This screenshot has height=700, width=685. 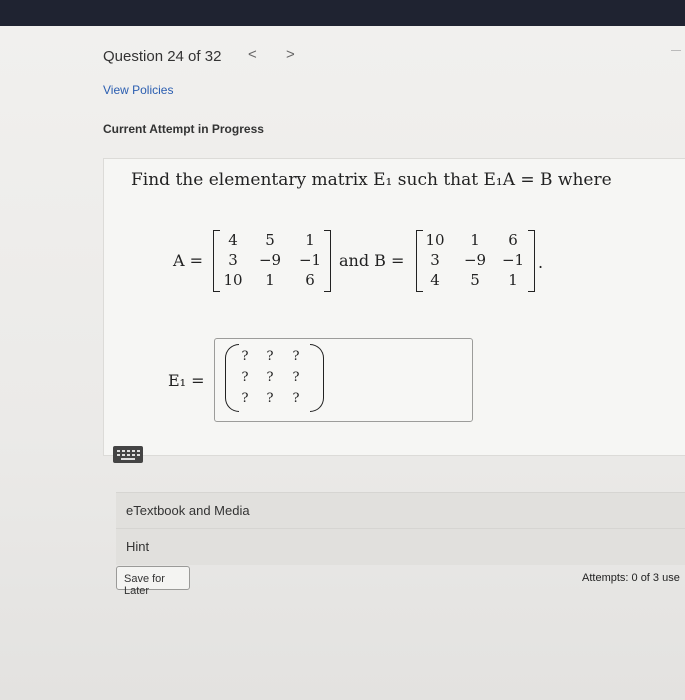 I want to click on attempts-counter: Attempts: 0 of 3 use, so click(x=631, y=578).